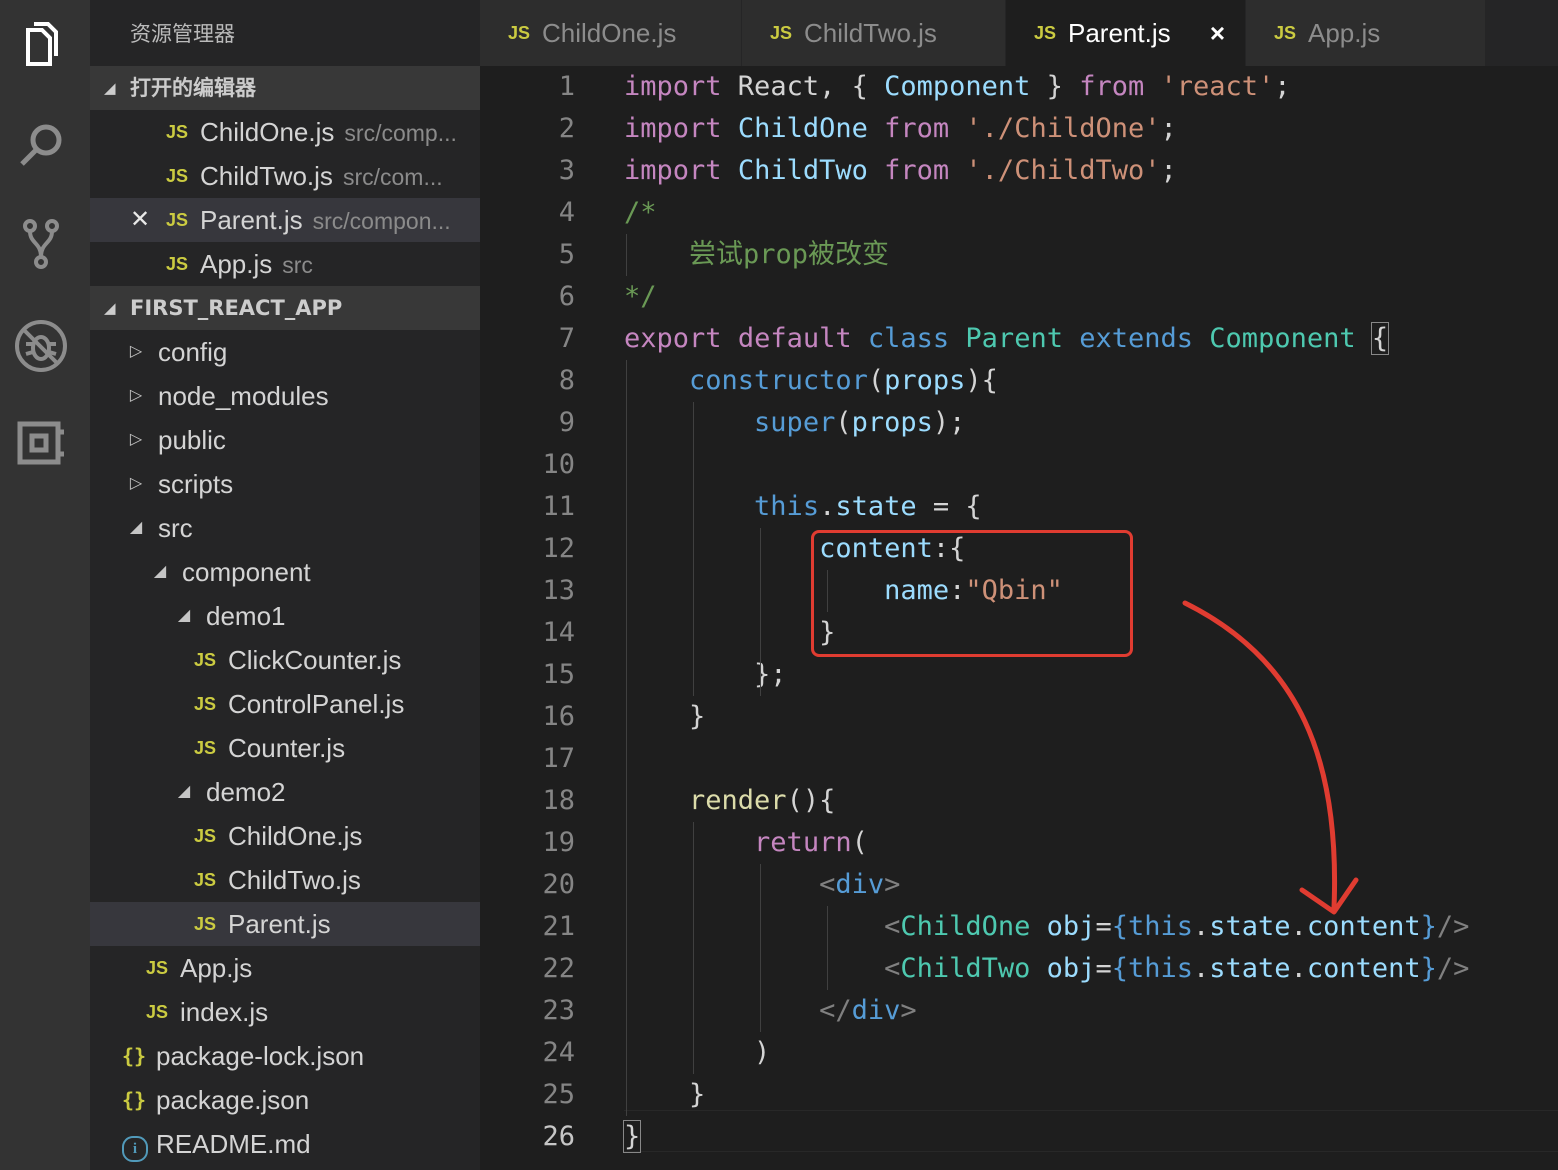 The image size is (1558, 1170). What do you see at coordinates (285, 968) in the screenshot?
I see `tree-file: JS App.js` at bounding box center [285, 968].